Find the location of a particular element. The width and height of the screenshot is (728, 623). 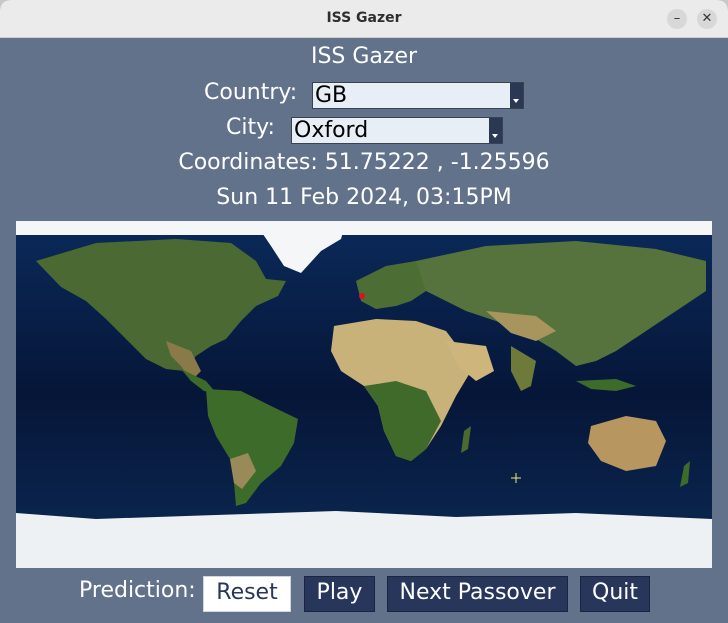

title-bar: ISS Gazer – ✕ is located at coordinates (364, 19).